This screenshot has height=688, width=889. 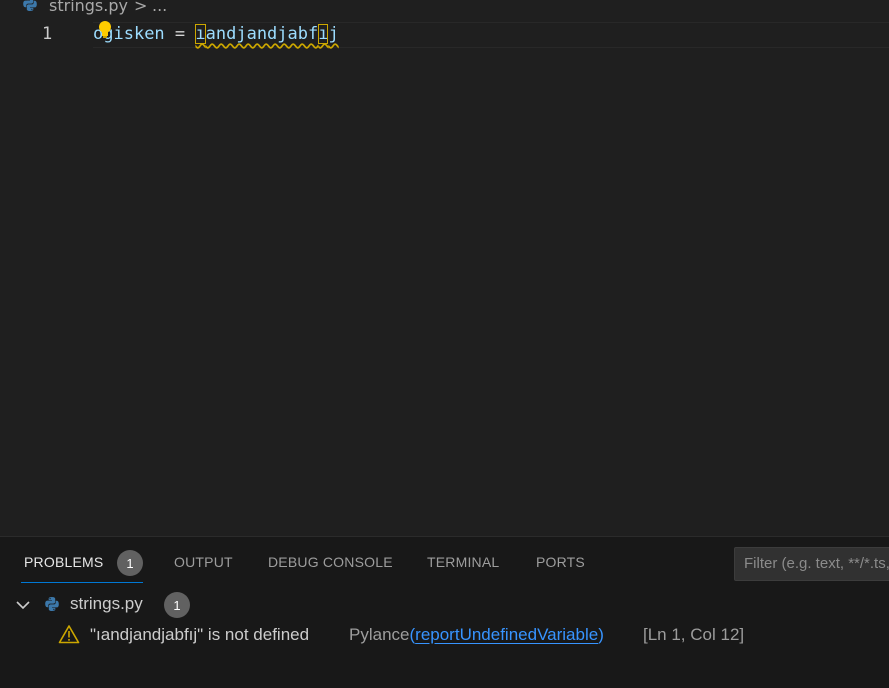 What do you see at coordinates (177, 605) in the screenshot?
I see `file-problem-count-badge: 1` at bounding box center [177, 605].